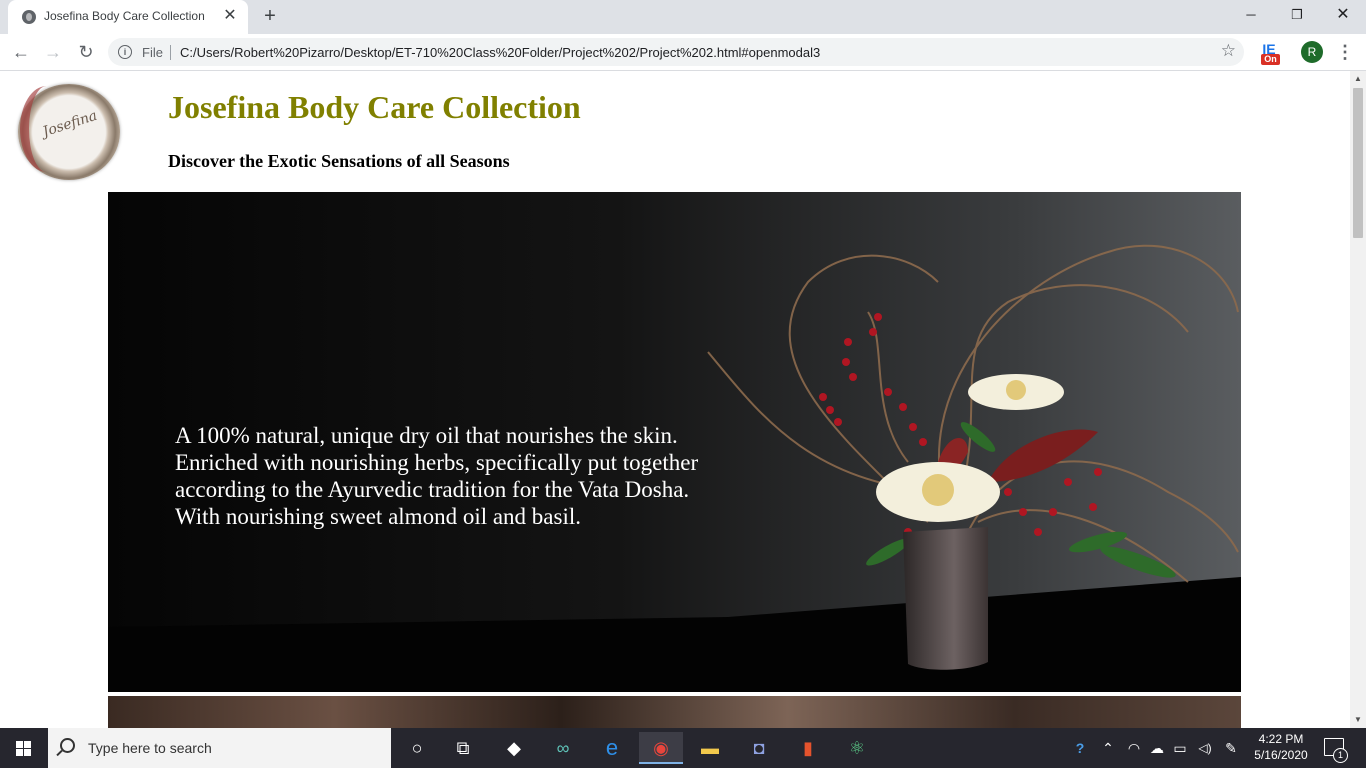 Image resolution: width=1366 pixels, height=768 pixels. Describe the element at coordinates (152, 52) in the screenshot. I see `scheme-label: File` at that location.